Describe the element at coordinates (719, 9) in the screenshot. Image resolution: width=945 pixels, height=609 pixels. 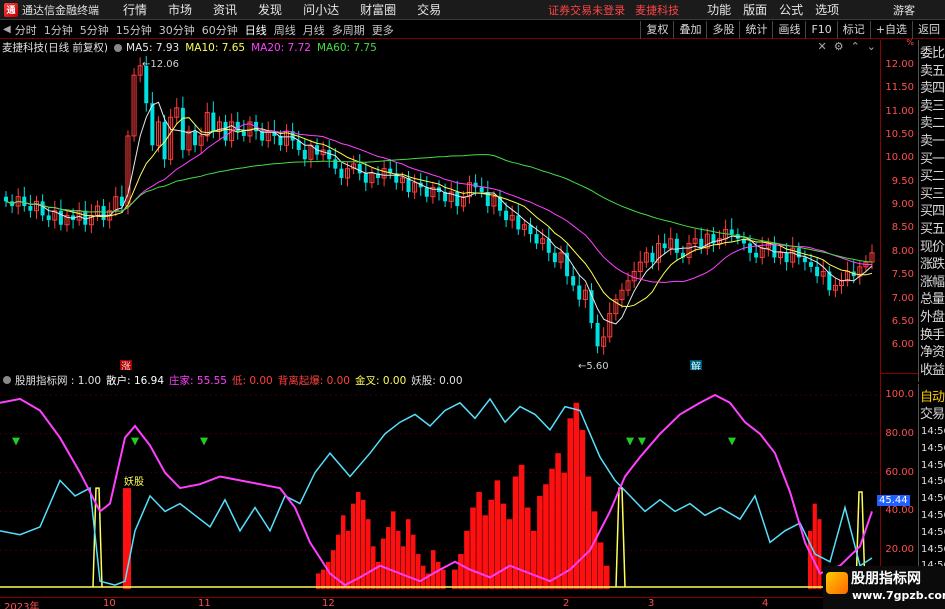
I see `menu-item-function: 功能` at that location.